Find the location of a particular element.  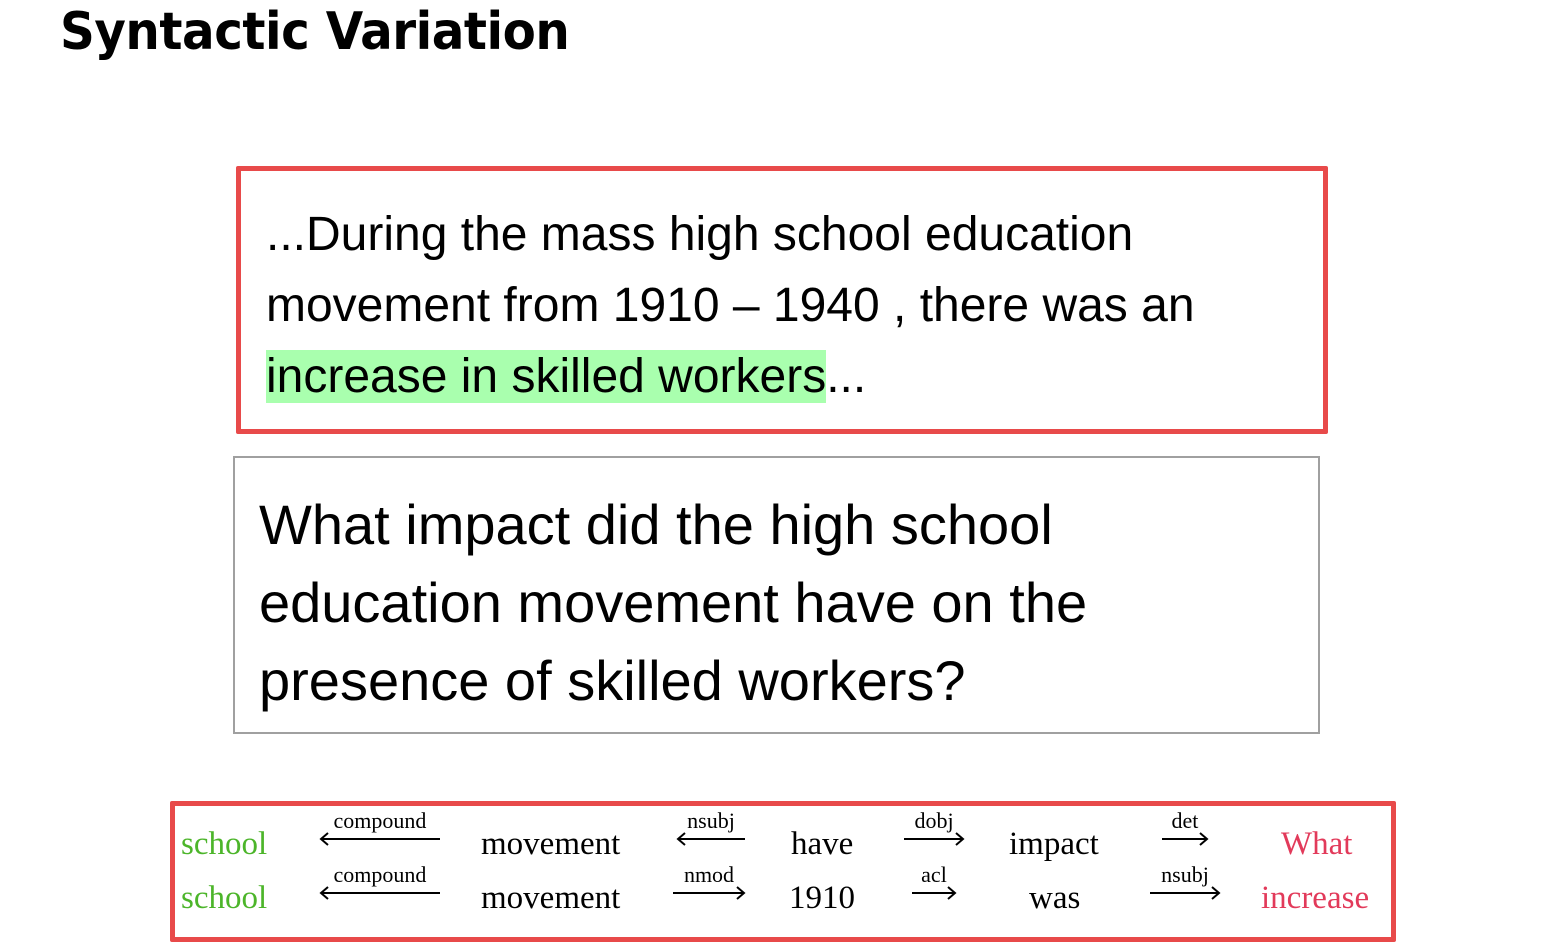

slide-title: Syntactic Variation is located at coordinates (315, 32).